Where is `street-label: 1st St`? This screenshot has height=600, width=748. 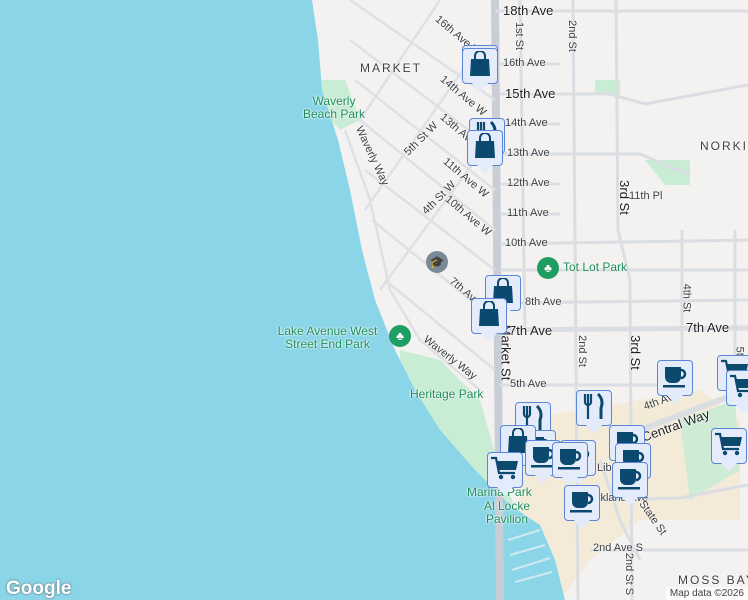
street-label: 1st St is located at coordinates (519, 36).